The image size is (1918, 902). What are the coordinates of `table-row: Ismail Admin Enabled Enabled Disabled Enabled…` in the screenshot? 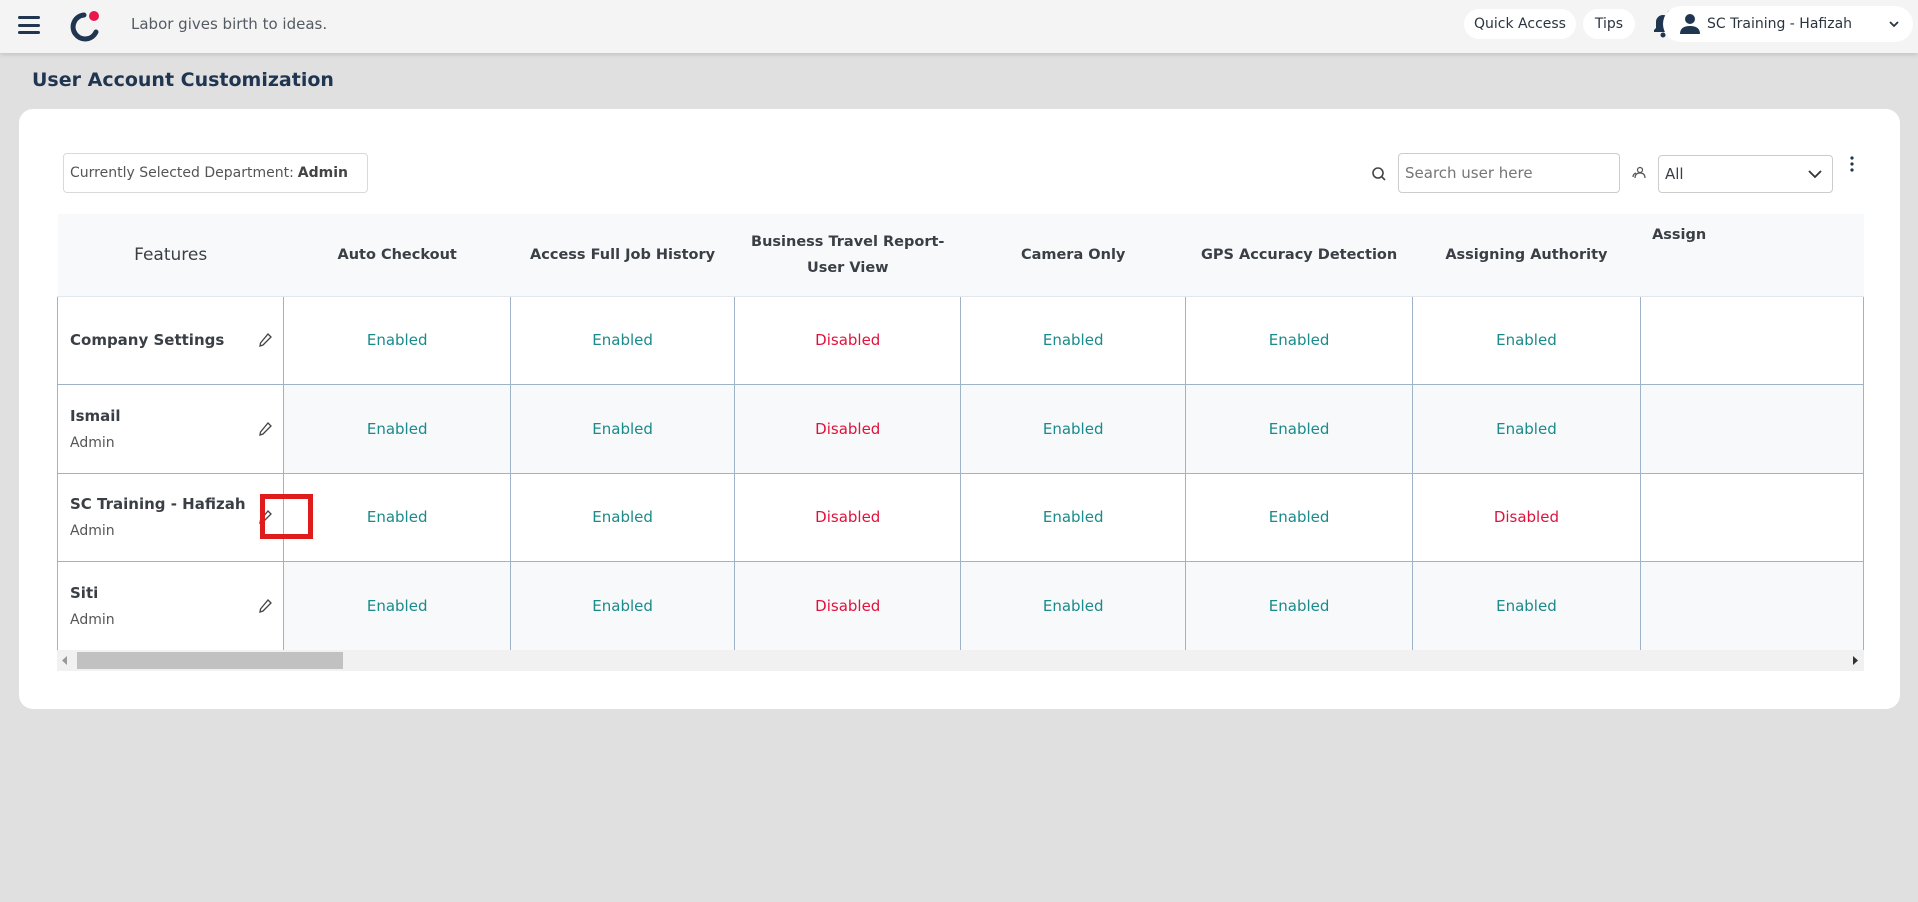 It's located at (960, 429).